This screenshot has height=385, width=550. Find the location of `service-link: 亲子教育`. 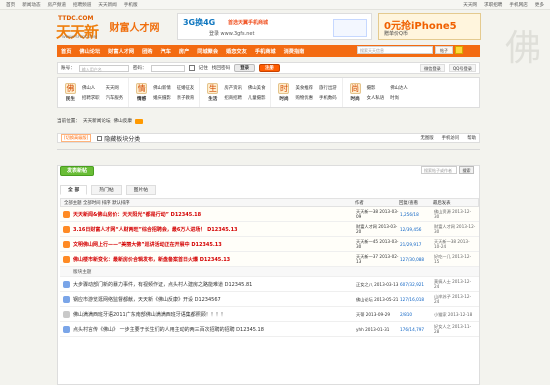

service-link: 亲子教育 is located at coordinates (186, 98).